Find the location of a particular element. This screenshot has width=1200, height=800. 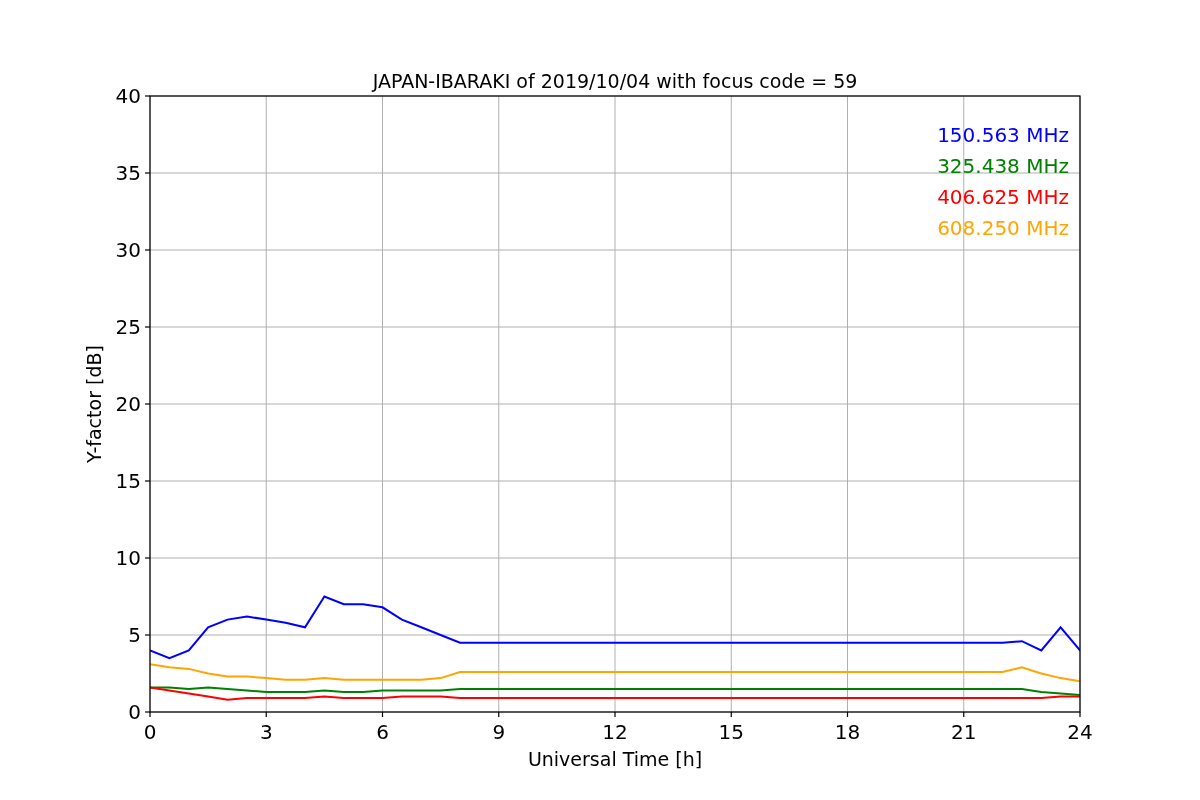

tick-label: 9 is located at coordinates (499, 732).